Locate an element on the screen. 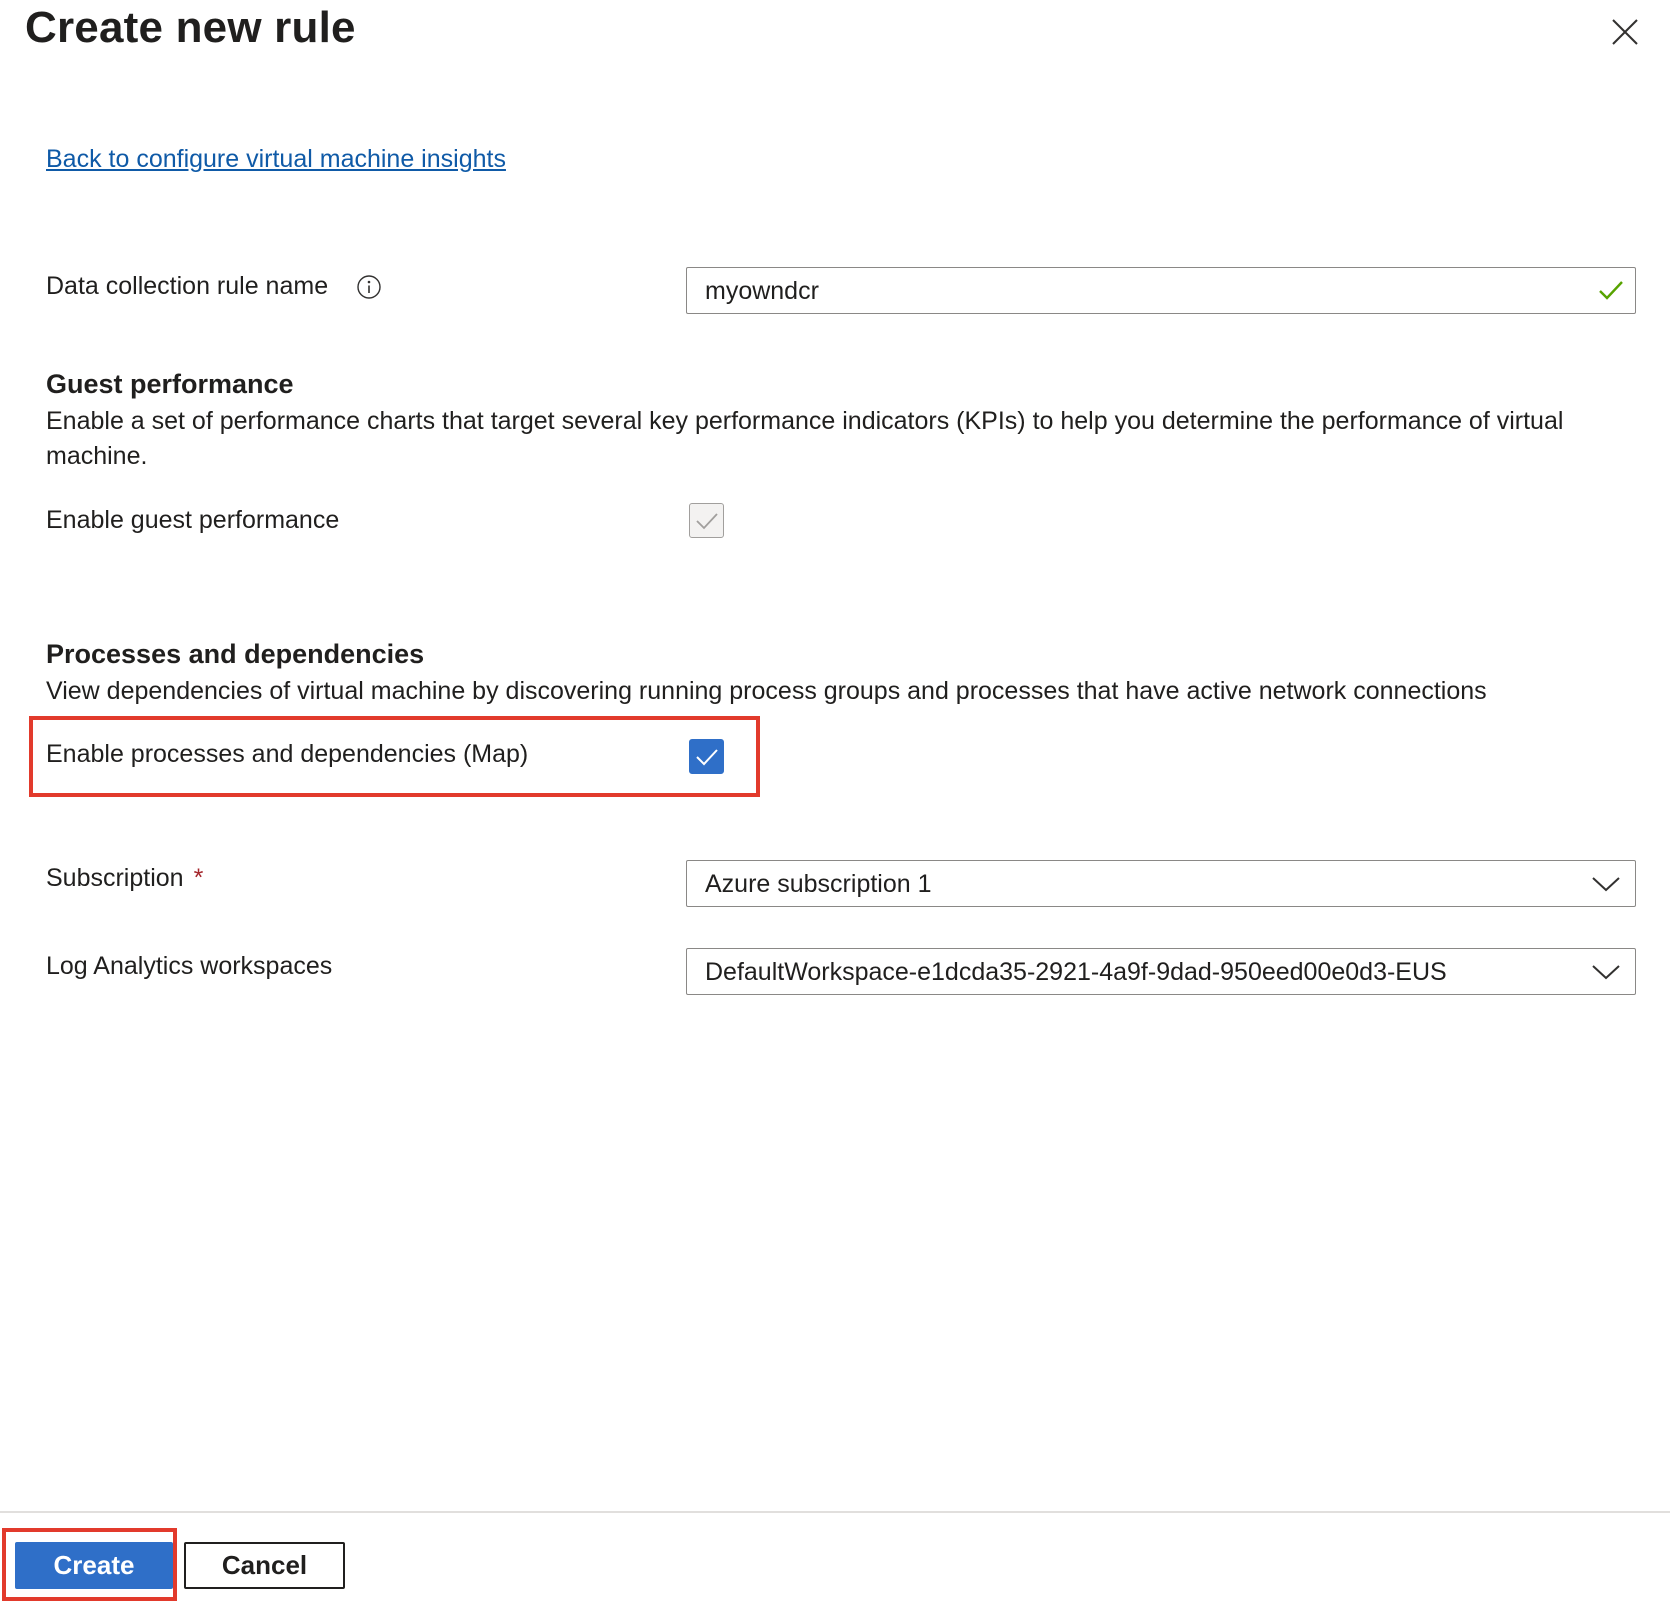  dcr-name-input: myowndcr is located at coordinates (1161, 290).